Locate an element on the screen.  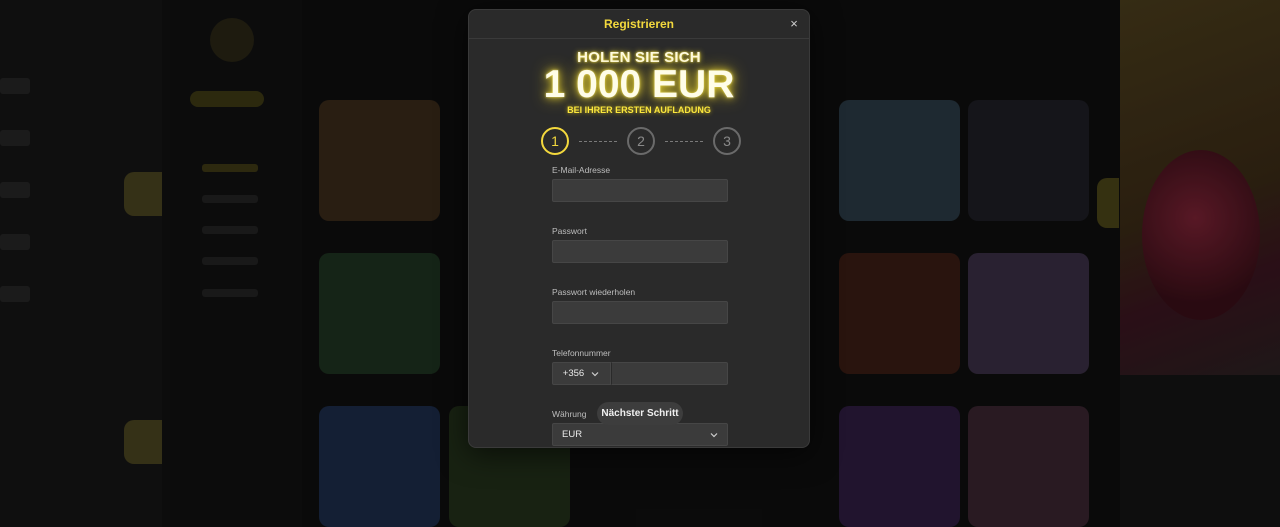
step-2: 2 is located at coordinates (641, 141).